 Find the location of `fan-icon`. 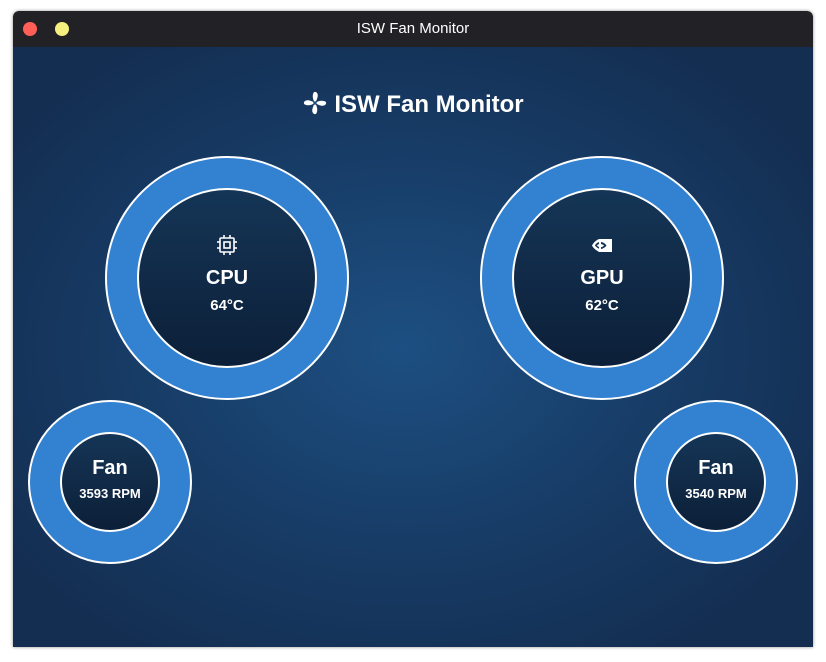

fan-icon is located at coordinates (315, 103).